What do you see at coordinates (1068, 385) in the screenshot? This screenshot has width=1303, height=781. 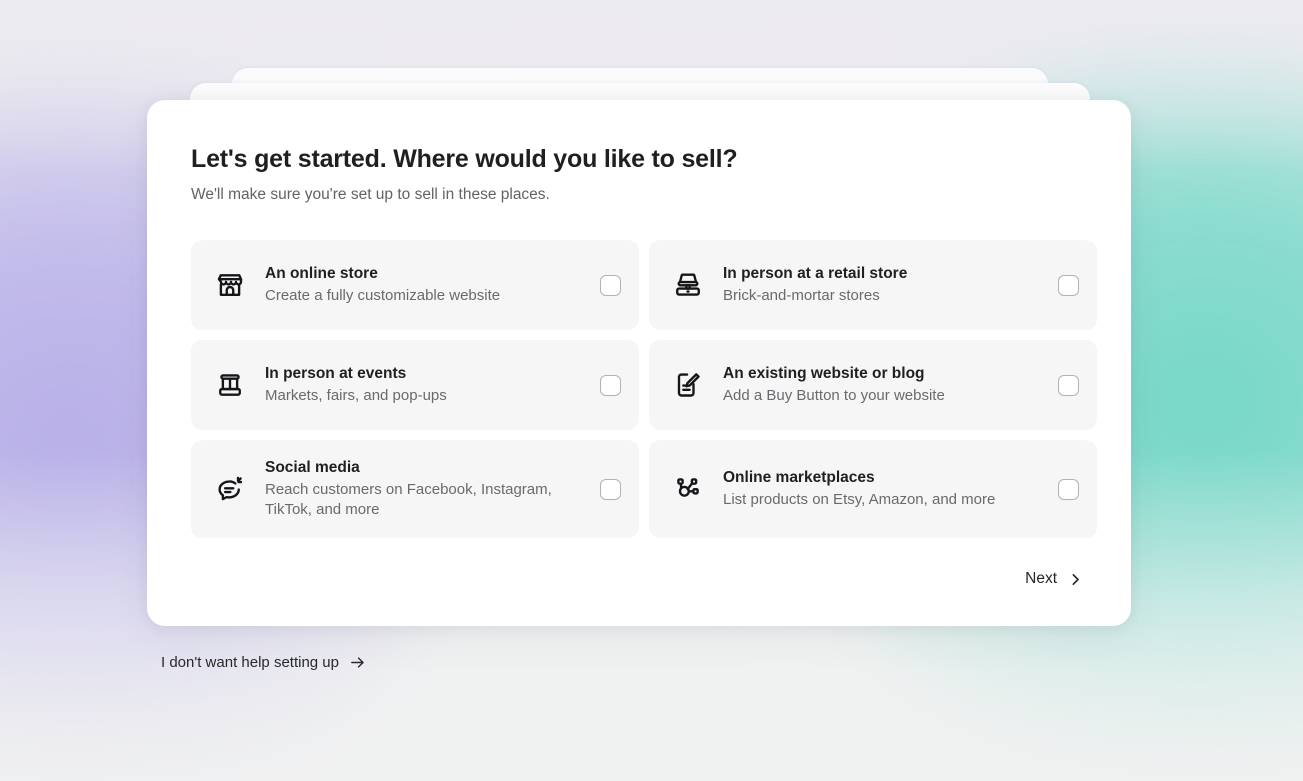 I see `checkbox-existing-website` at bounding box center [1068, 385].